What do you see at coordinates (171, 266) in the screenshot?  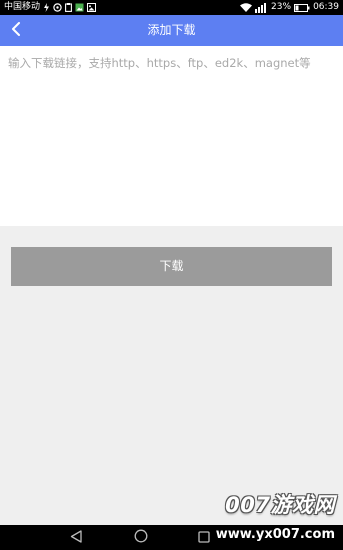 I see `download-button: 下载` at bounding box center [171, 266].